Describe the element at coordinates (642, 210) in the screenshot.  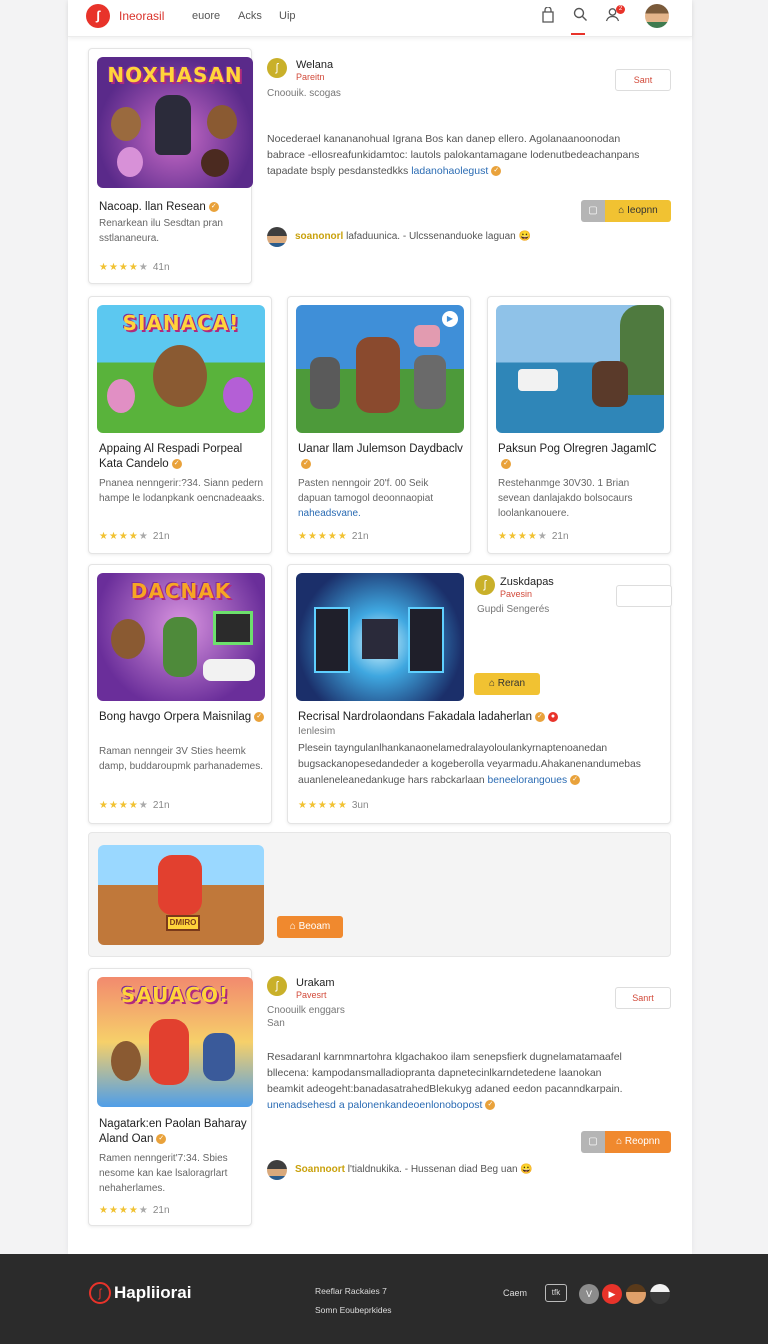
I see `open-label: Ieopnn` at that location.